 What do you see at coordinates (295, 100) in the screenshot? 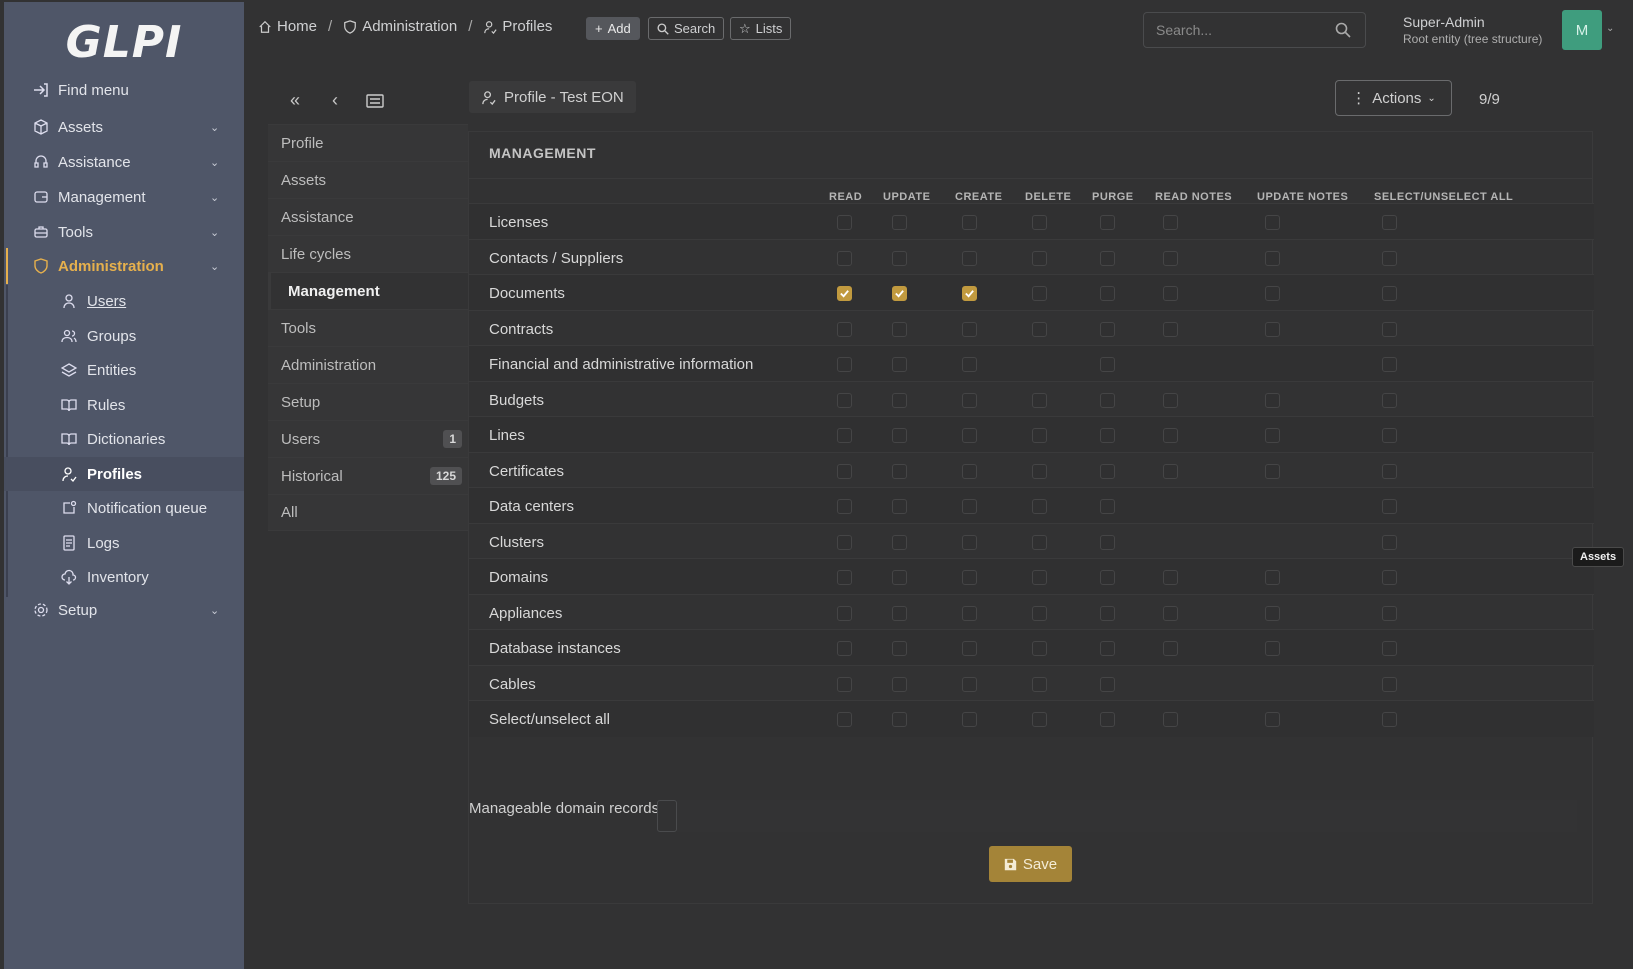
I see `double-chevron-left-icon: «` at bounding box center [295, 100].